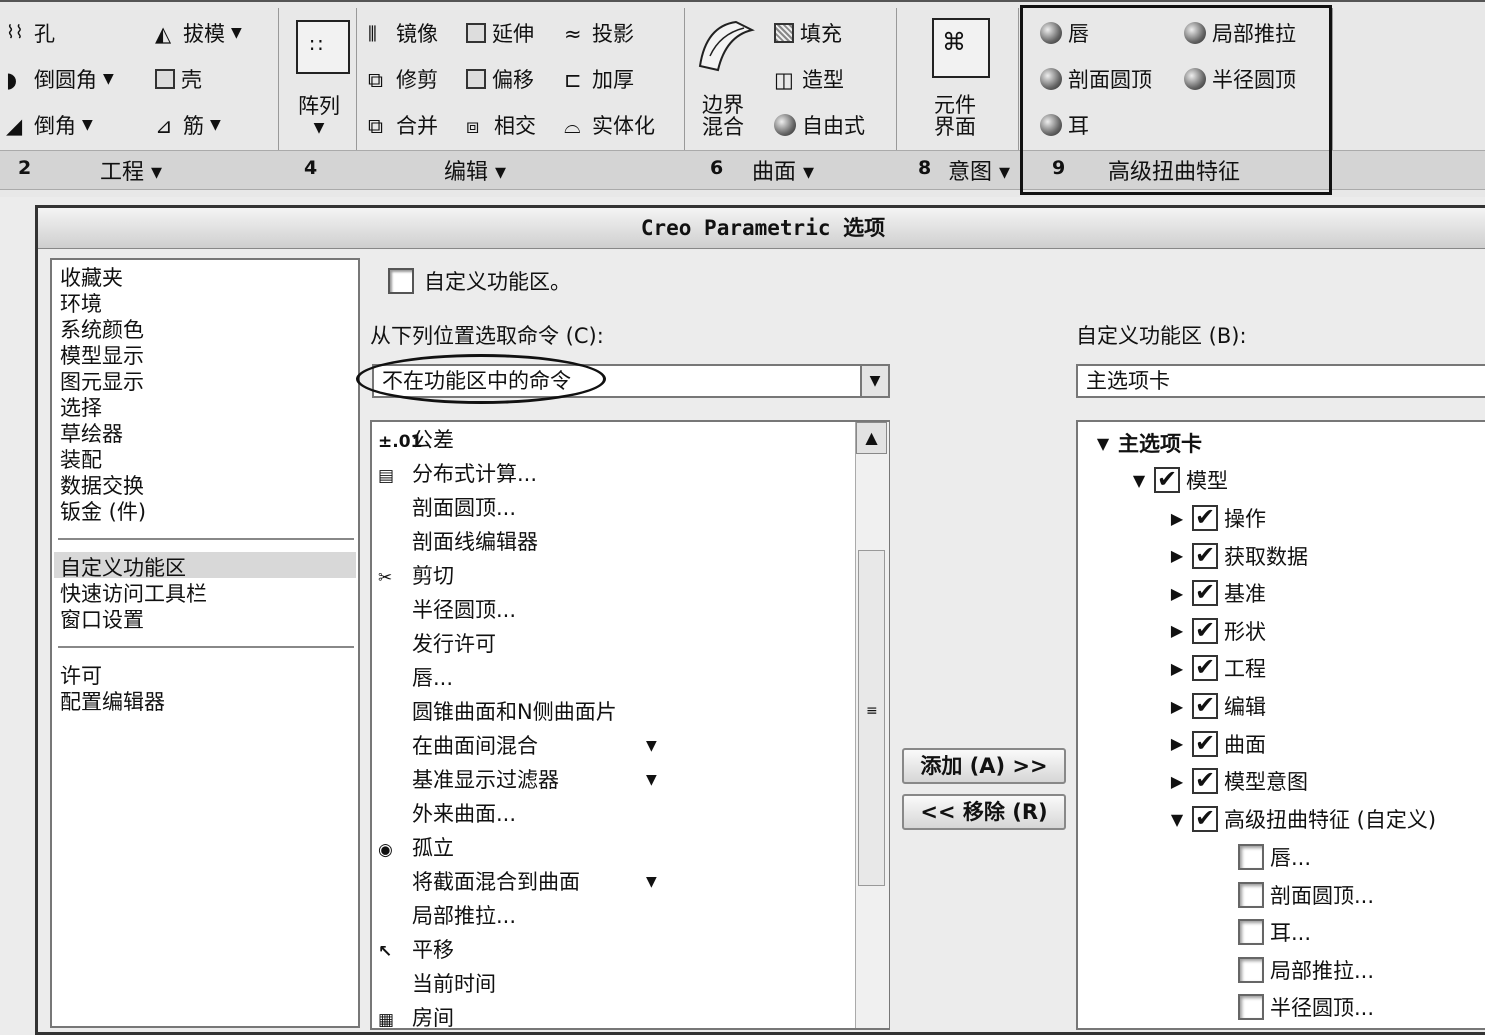 The width and height of the screenshot is (1485, 1035). I want to click on customize-ribbon-checkbox, so click(401, 281).